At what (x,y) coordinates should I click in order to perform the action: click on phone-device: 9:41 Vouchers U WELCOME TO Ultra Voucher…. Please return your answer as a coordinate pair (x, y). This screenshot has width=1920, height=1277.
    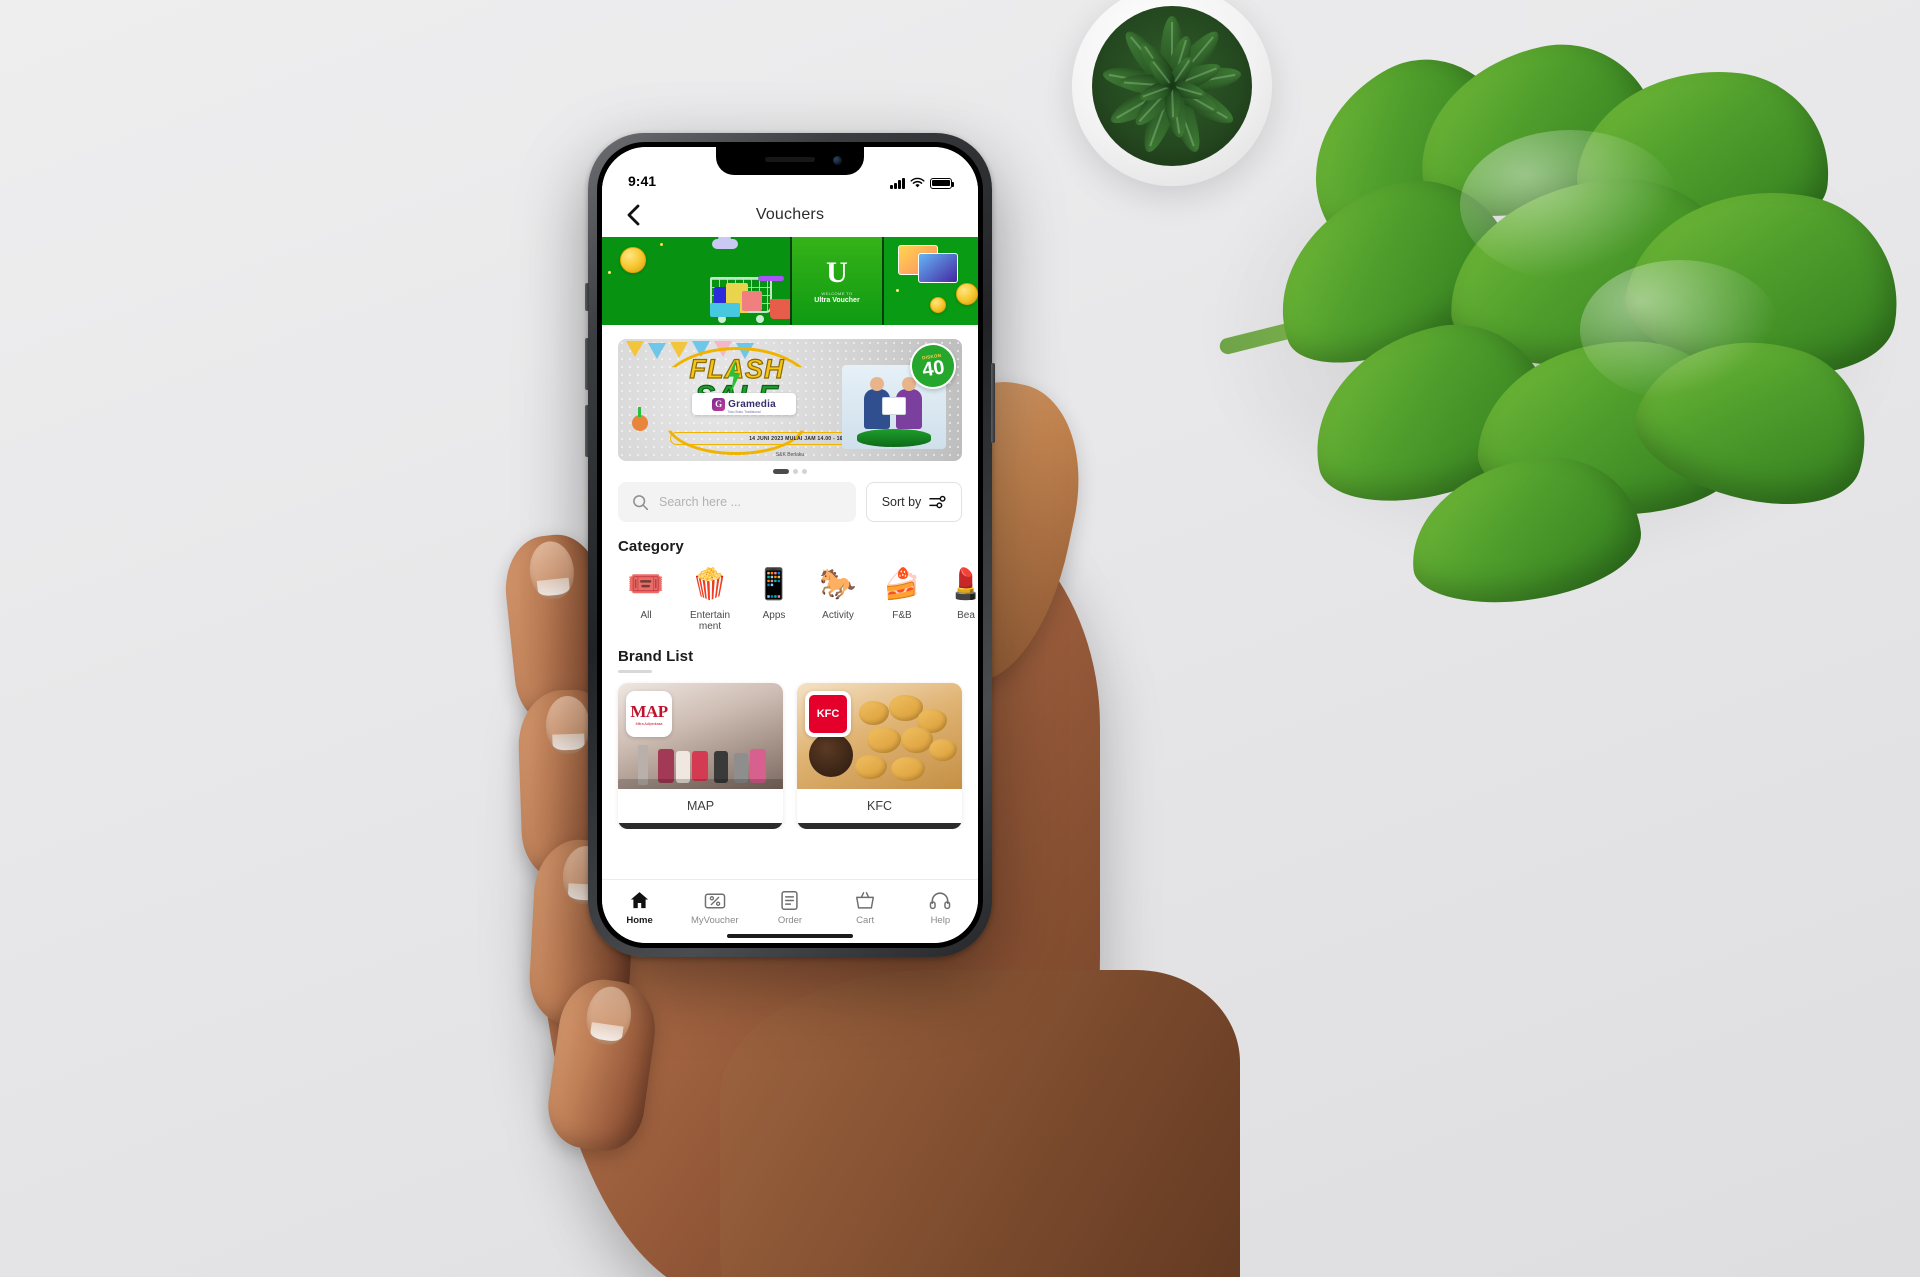
    Looking at the image, I should click on (790, 545).